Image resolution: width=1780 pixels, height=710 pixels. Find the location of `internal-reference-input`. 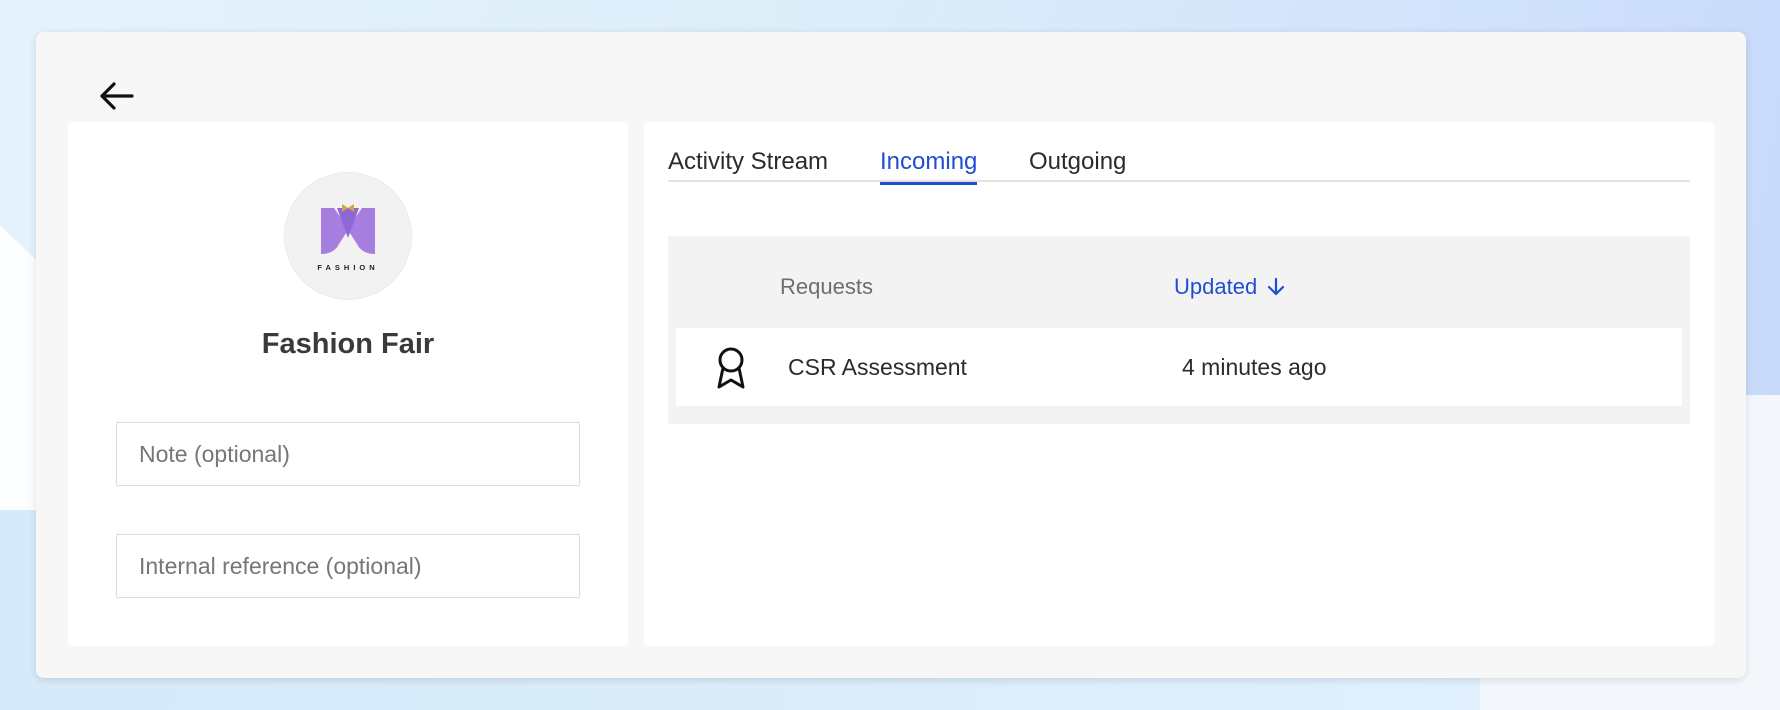

internal-reference-input is located at coordinates (348, 566).